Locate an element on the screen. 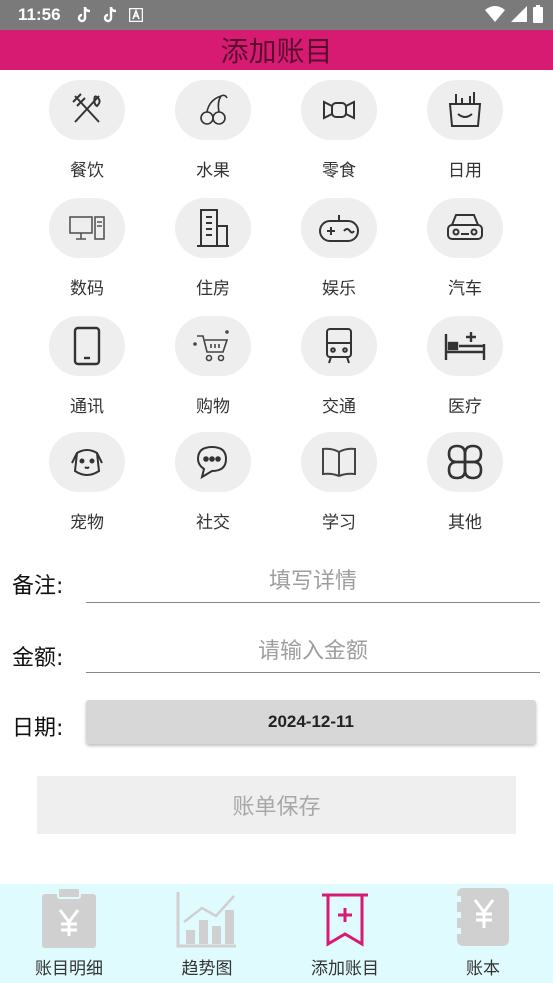 Image resolution: width=553 pixels, height=983 pixels. category-label: 水果 is located at coordinates (213, 171).